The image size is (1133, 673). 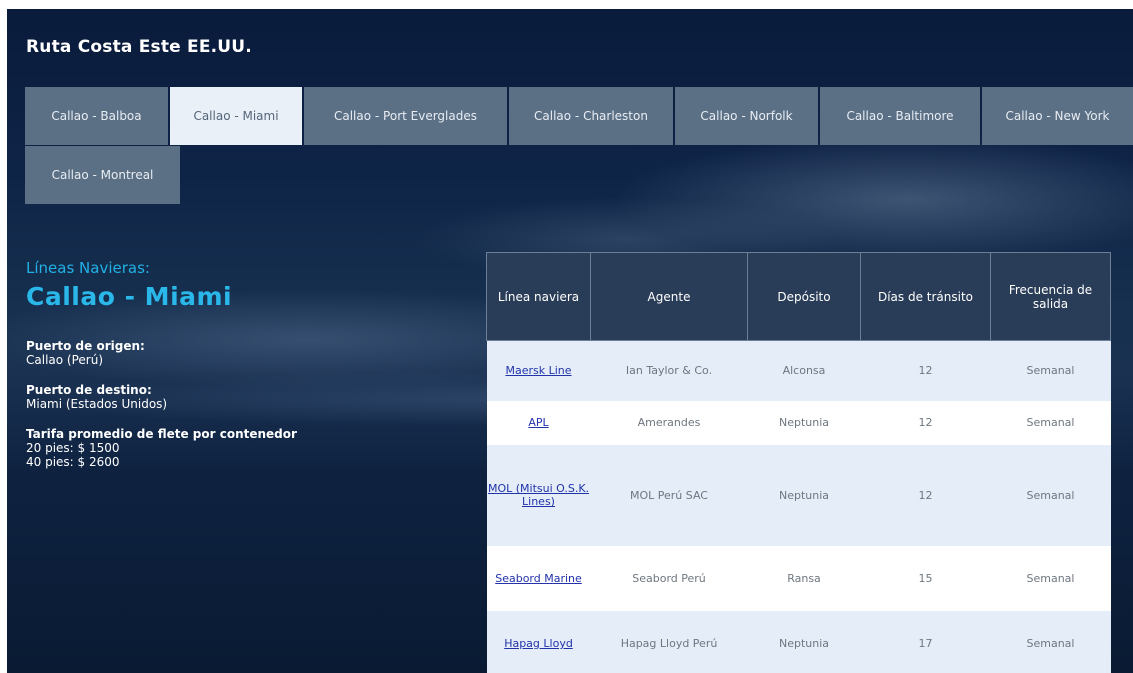 What do you see at coordinates (804, 296) in the screenshot?
I see `header-deposito: Depósito` at bounding box center [804, 296].